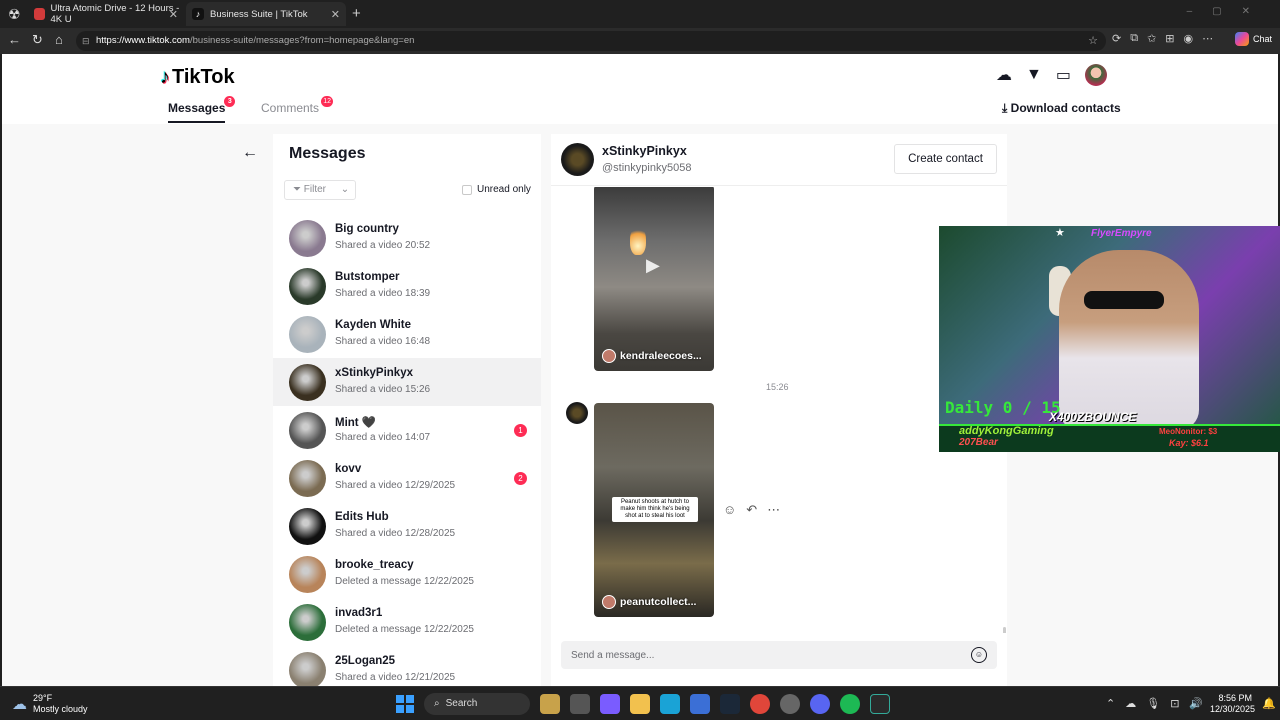  Describe the element at coordinates (577, 413) in the screenshot. I see `sender-avatar` at that location.